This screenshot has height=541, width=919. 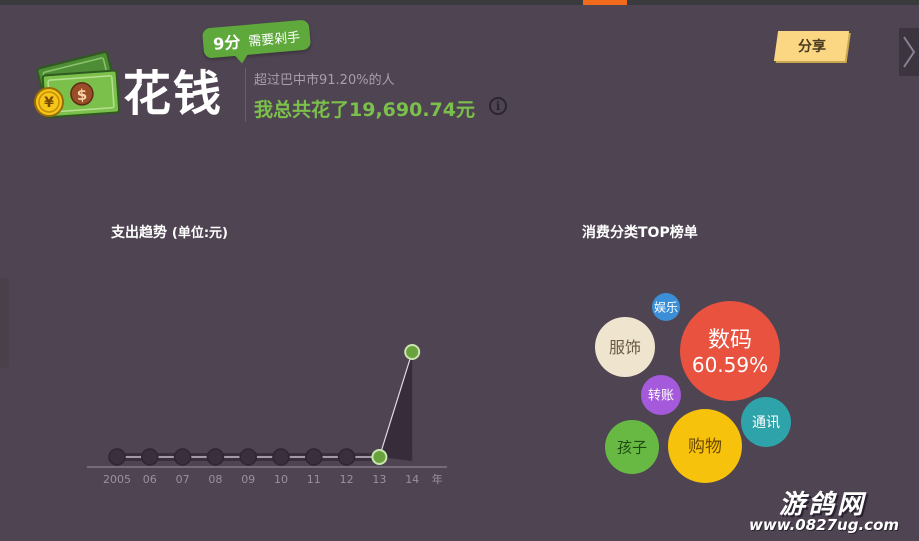 What do you see at coordinates (824, 525) in the screenshot?
I see `watermark-url: www.0827ug.com` at bounding box center [824, 525].